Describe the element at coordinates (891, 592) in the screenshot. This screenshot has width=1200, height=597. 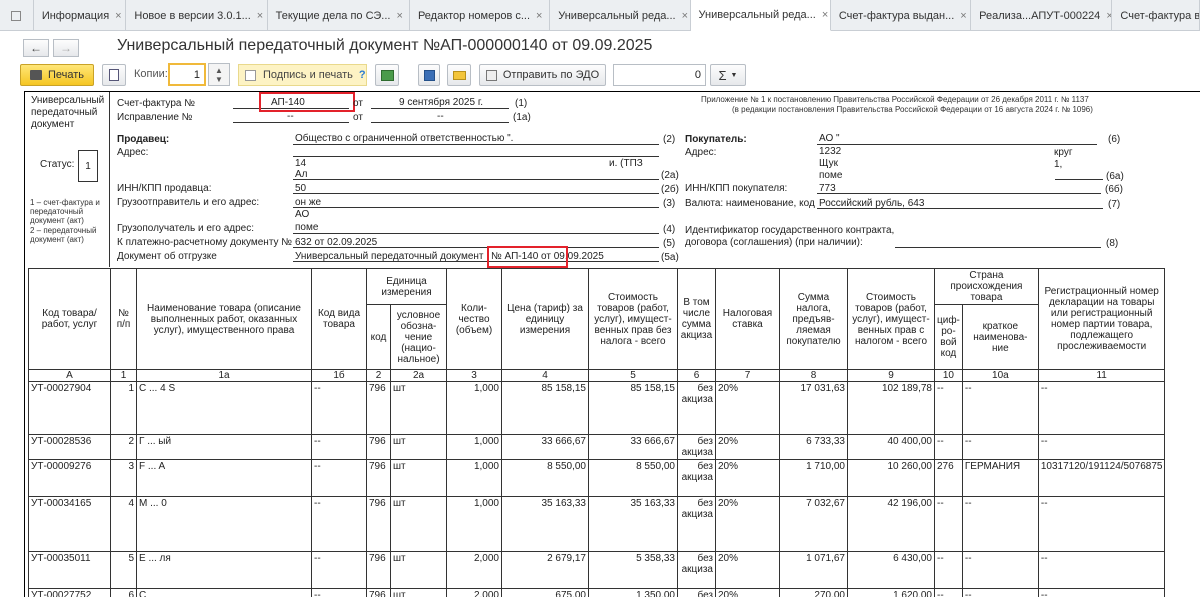
I see `table-cell-total: 1 620,00` at that location.